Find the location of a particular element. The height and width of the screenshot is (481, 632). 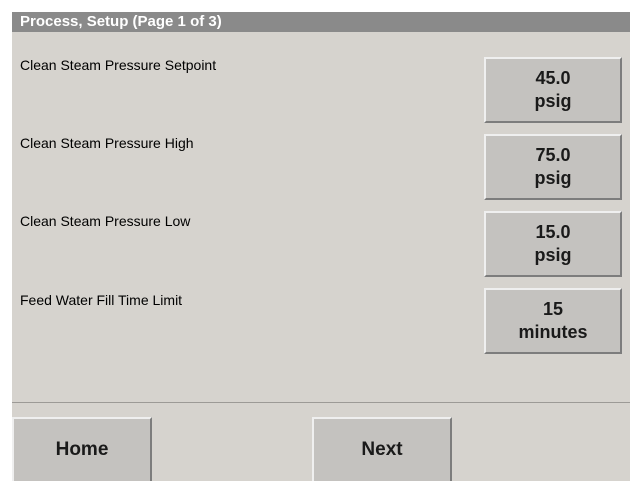

steam-low-value-button: 15.0 psig is located at coordinates (553, 244).